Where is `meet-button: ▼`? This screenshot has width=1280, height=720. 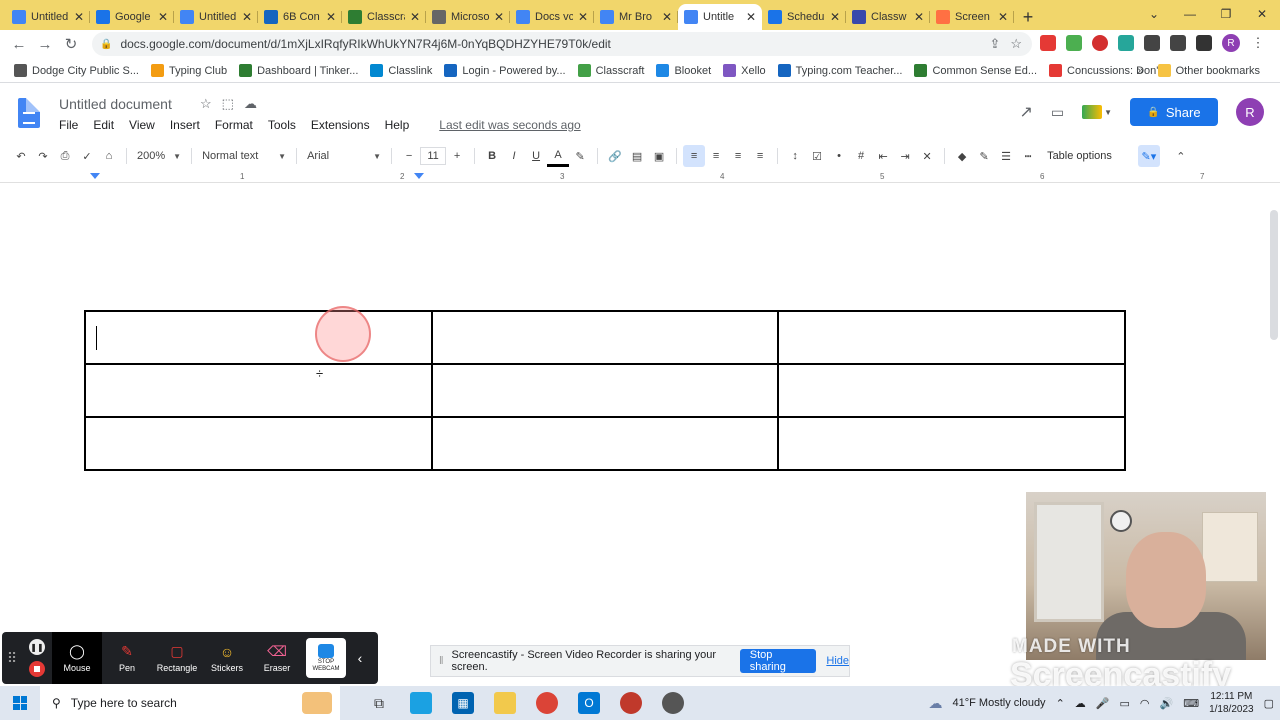 meet-button: ▼ is located at coordinates (1097, 112).